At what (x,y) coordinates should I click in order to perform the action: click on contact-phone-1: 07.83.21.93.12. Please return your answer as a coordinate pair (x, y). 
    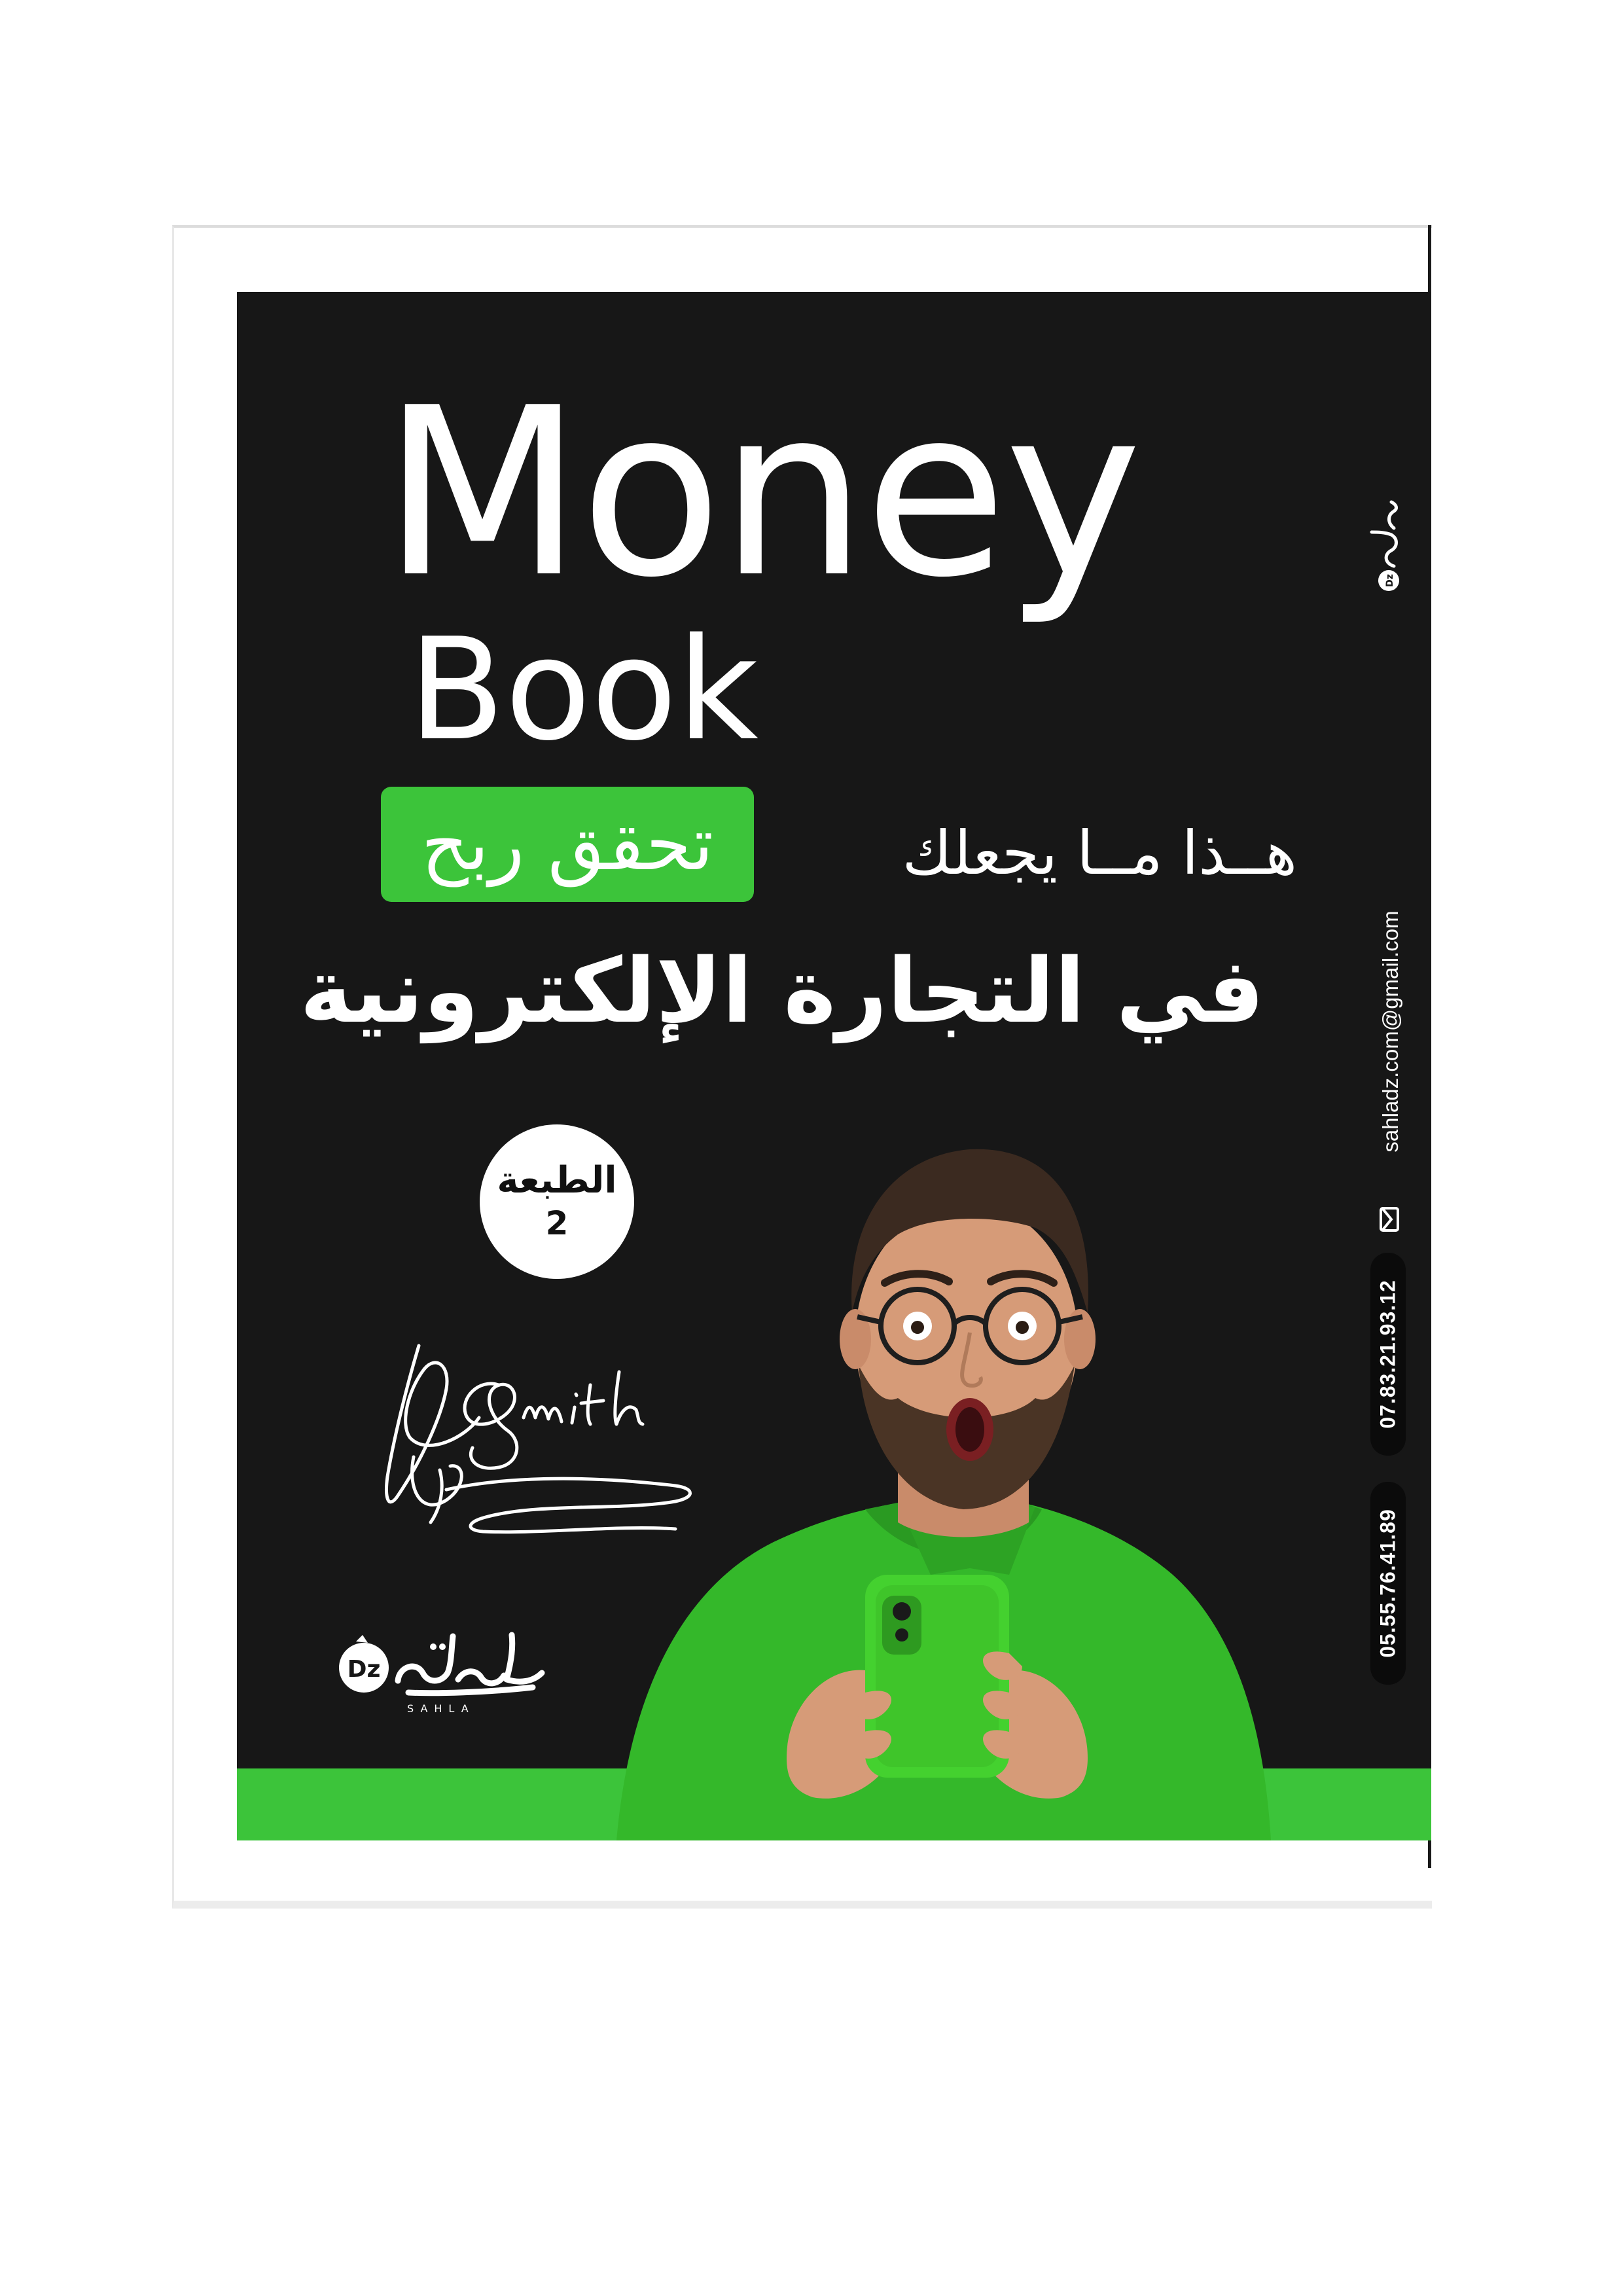
    Looking at the image, I should click on (1388, 1354).